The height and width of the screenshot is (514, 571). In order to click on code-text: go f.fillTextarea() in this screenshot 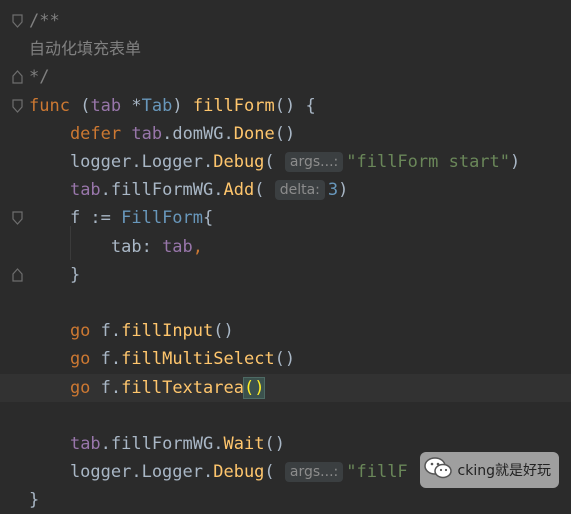, I will do `click(147, 388)`.